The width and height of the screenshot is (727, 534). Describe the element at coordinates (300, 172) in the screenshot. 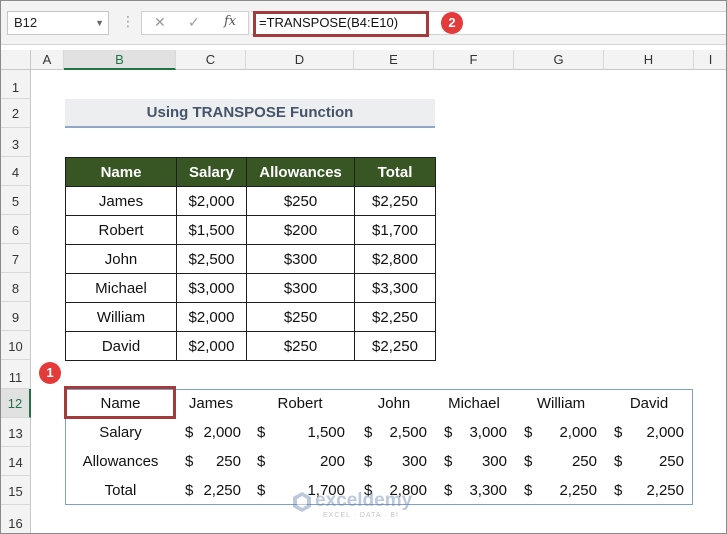

I see `header-allowances: Allowances` at that location.